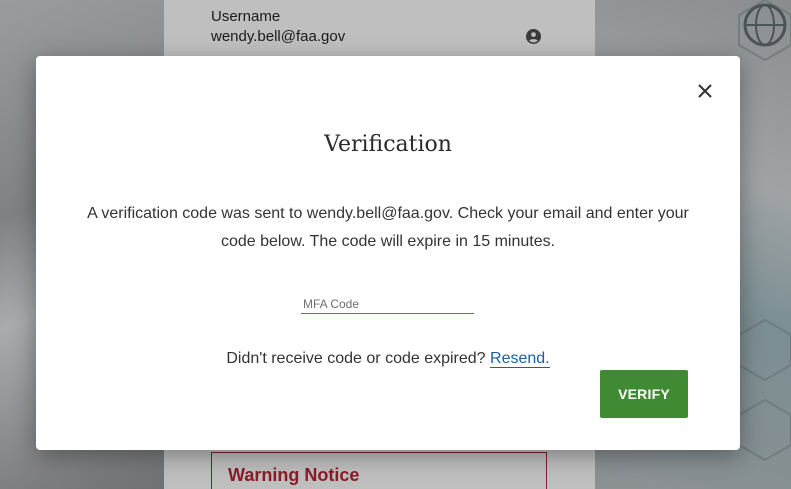 The height and width of the screenshot is (489, 791). Describe the element at coordinates (388, 144) in the screenshot. I see `dialog-title: Verification` at that location.